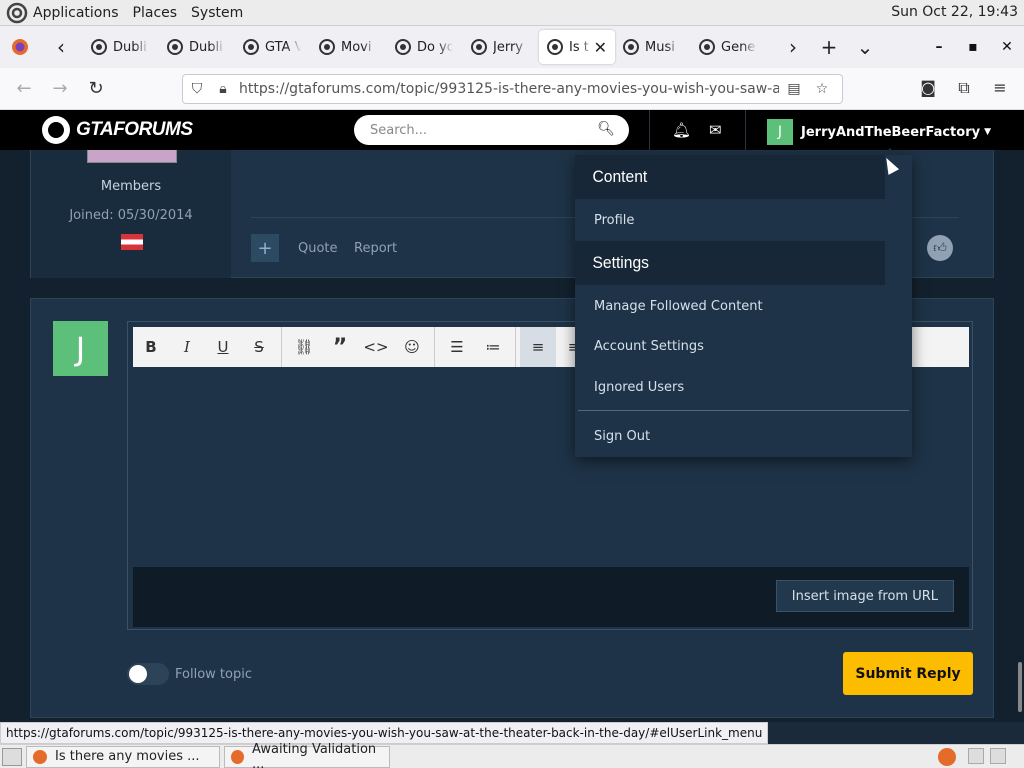 This screenshot has width=1024, height=768. I want to click on menu-item-profile: Profile, so click(614, 220).